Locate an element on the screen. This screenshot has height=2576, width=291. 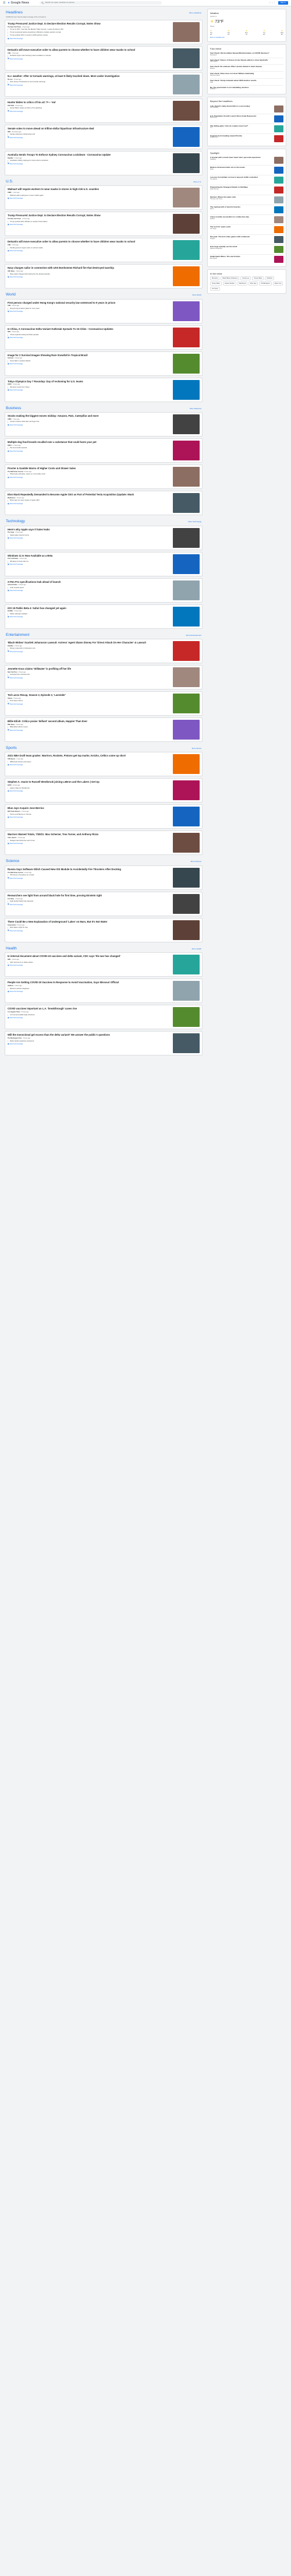
section-more-link: More Entertainment is located at coordinates (193, 636).